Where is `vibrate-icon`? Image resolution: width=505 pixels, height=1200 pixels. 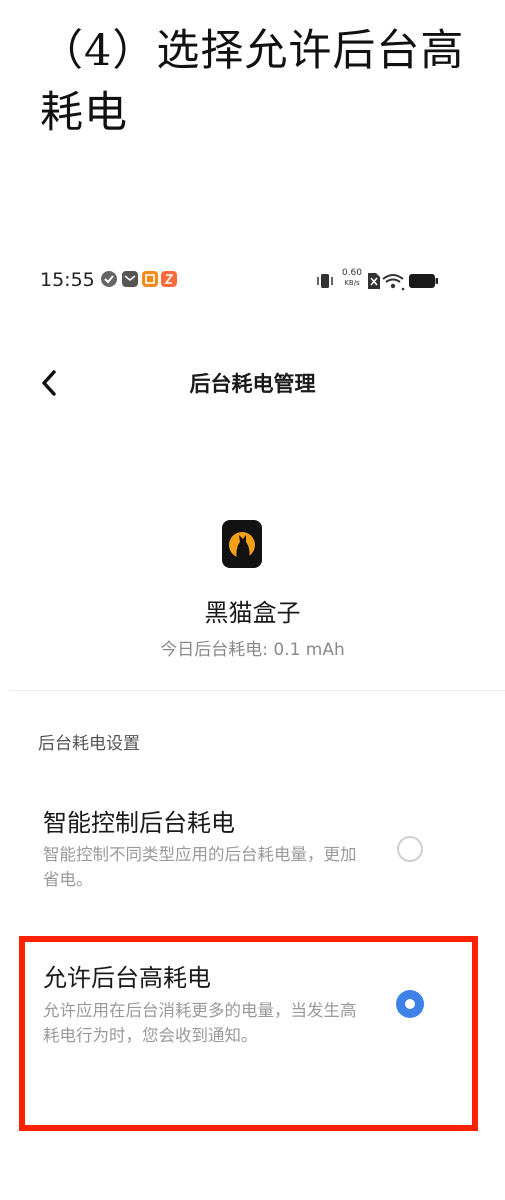
vibrate-icon is located at coordinates (325, 281).